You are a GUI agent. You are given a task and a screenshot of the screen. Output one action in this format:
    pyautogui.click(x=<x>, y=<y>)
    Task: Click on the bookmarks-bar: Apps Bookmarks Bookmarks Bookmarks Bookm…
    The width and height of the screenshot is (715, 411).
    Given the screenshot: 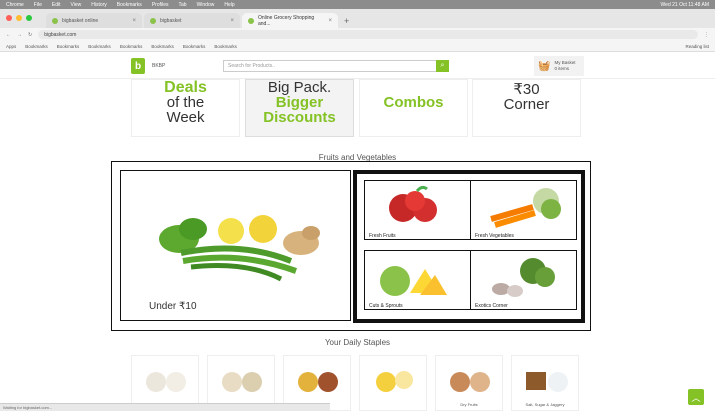 What is the action you would take?
    pyautogui.click(x=357, y=46)
    